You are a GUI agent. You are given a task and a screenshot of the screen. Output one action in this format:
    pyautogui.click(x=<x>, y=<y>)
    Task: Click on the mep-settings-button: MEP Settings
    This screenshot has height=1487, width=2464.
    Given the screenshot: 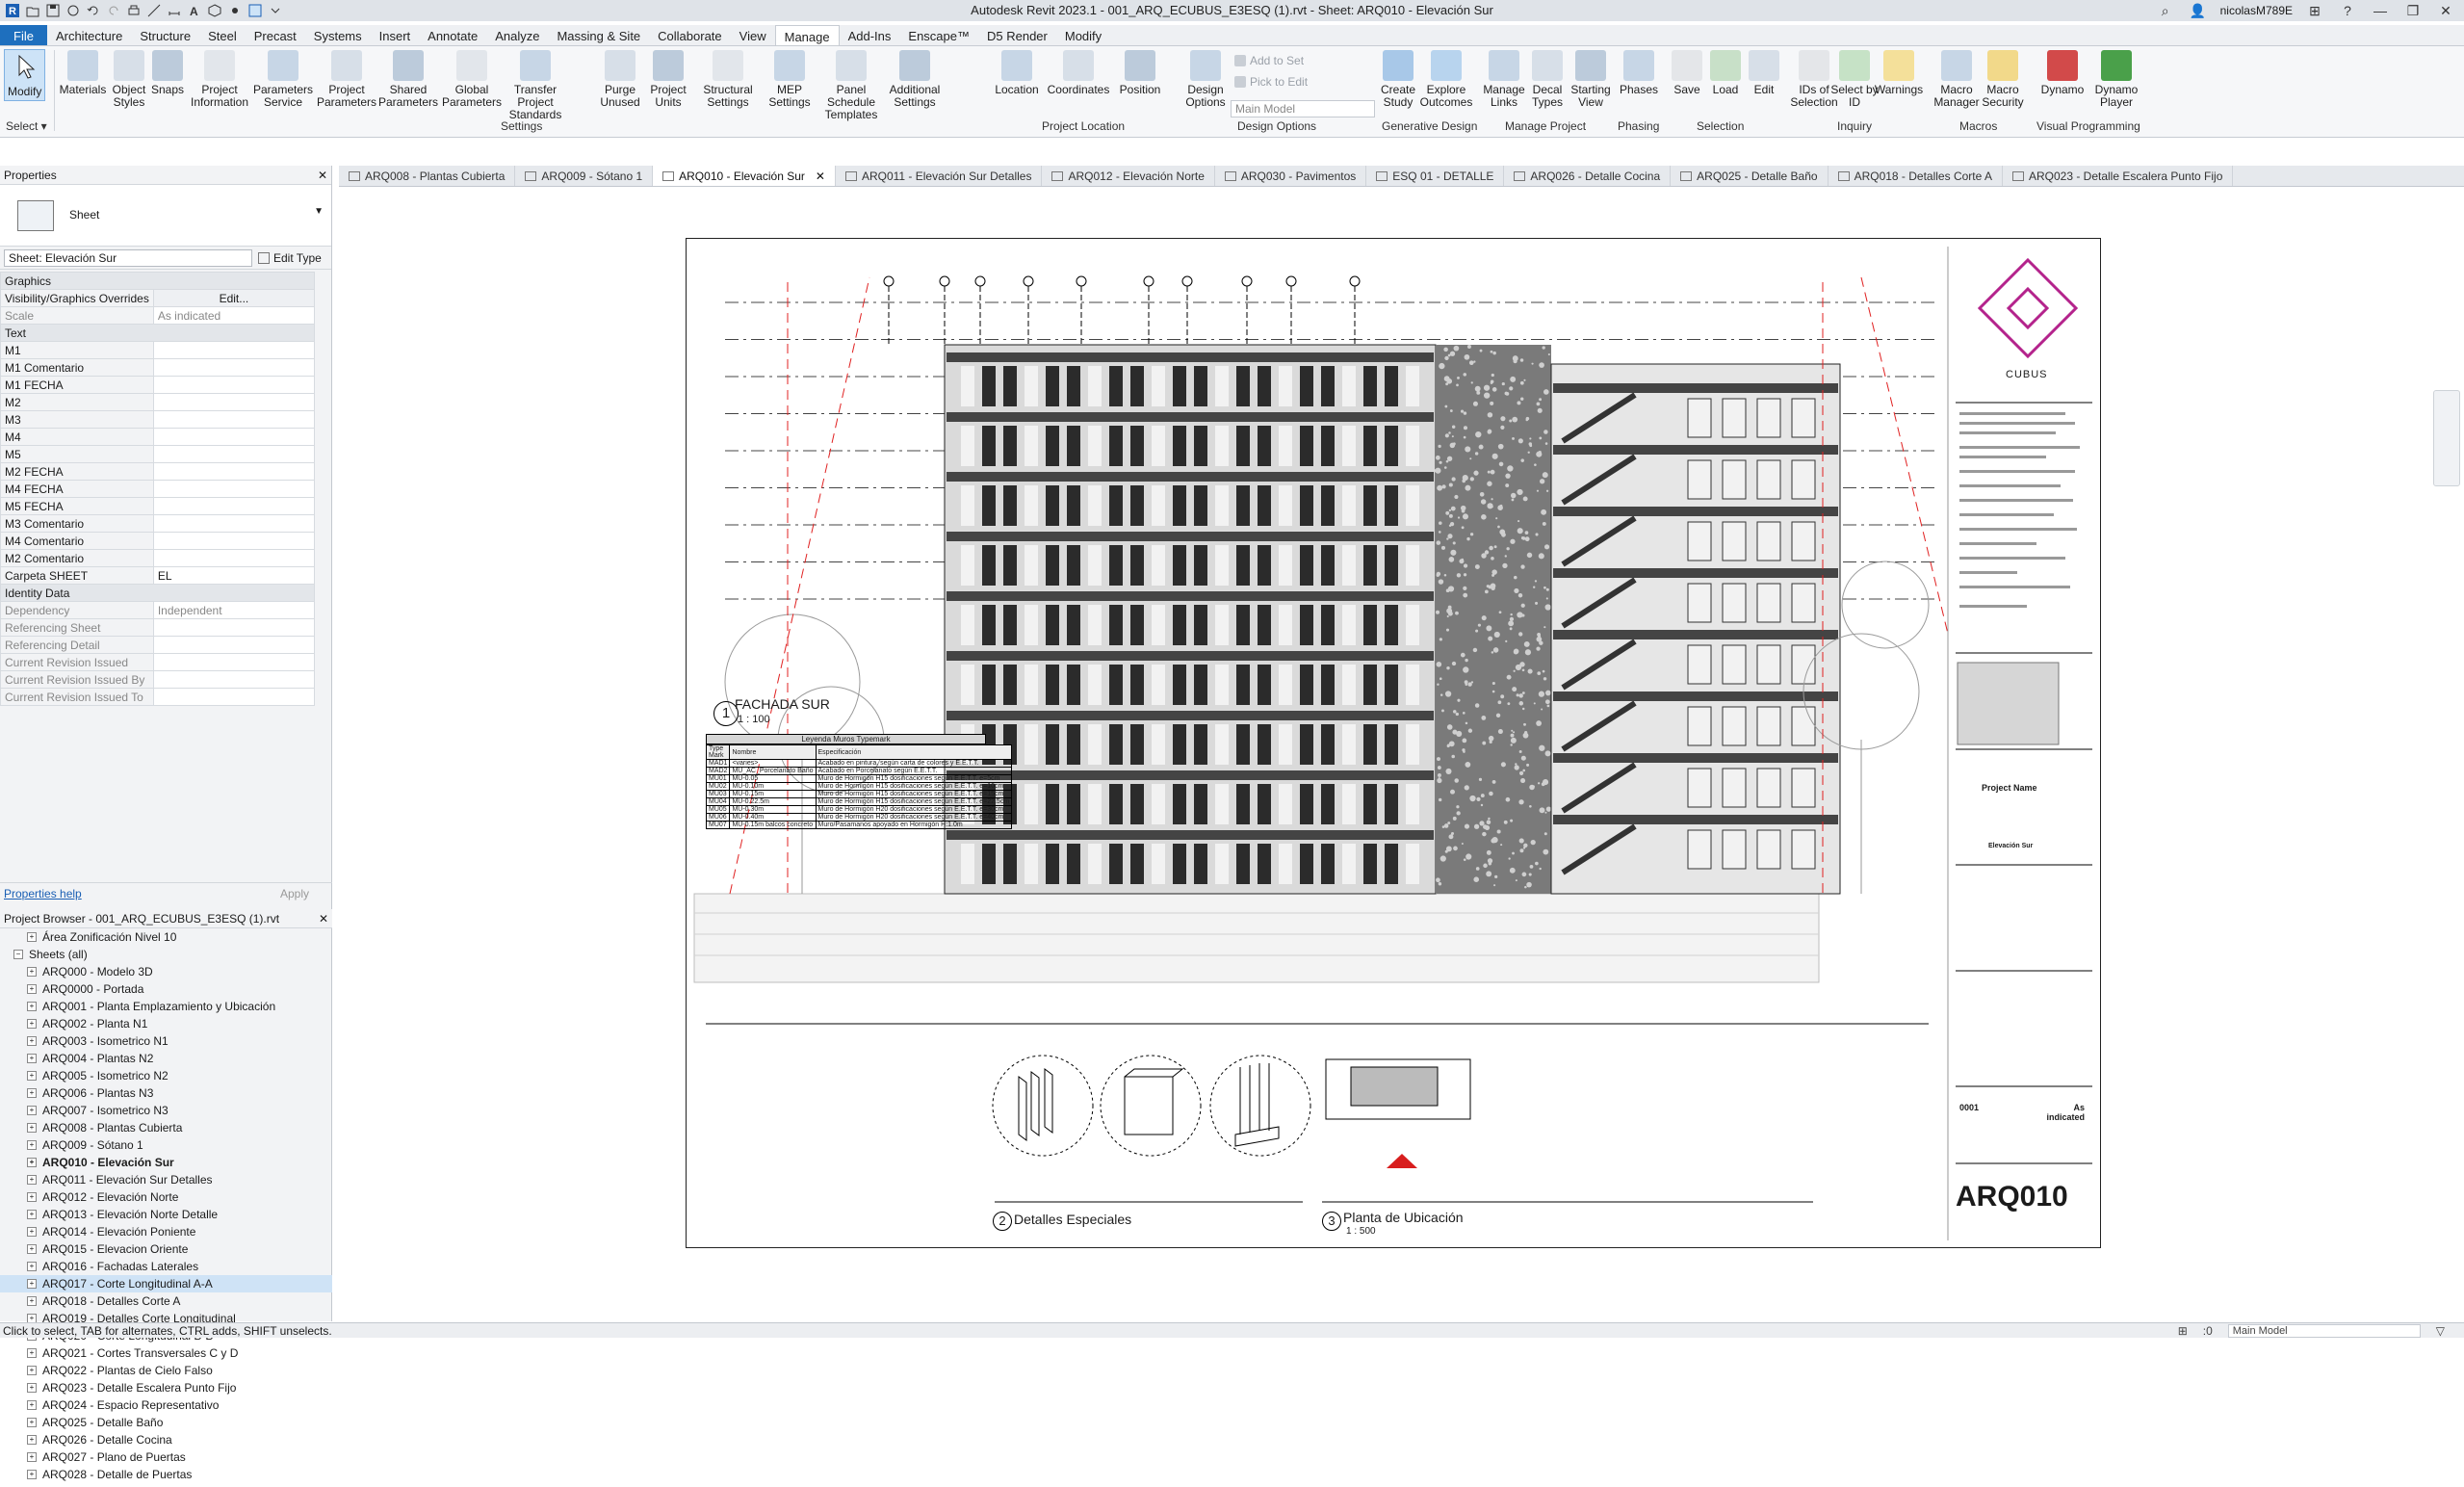 What is the action you would take?
    pyautogui.click(x=789, y=79)
    